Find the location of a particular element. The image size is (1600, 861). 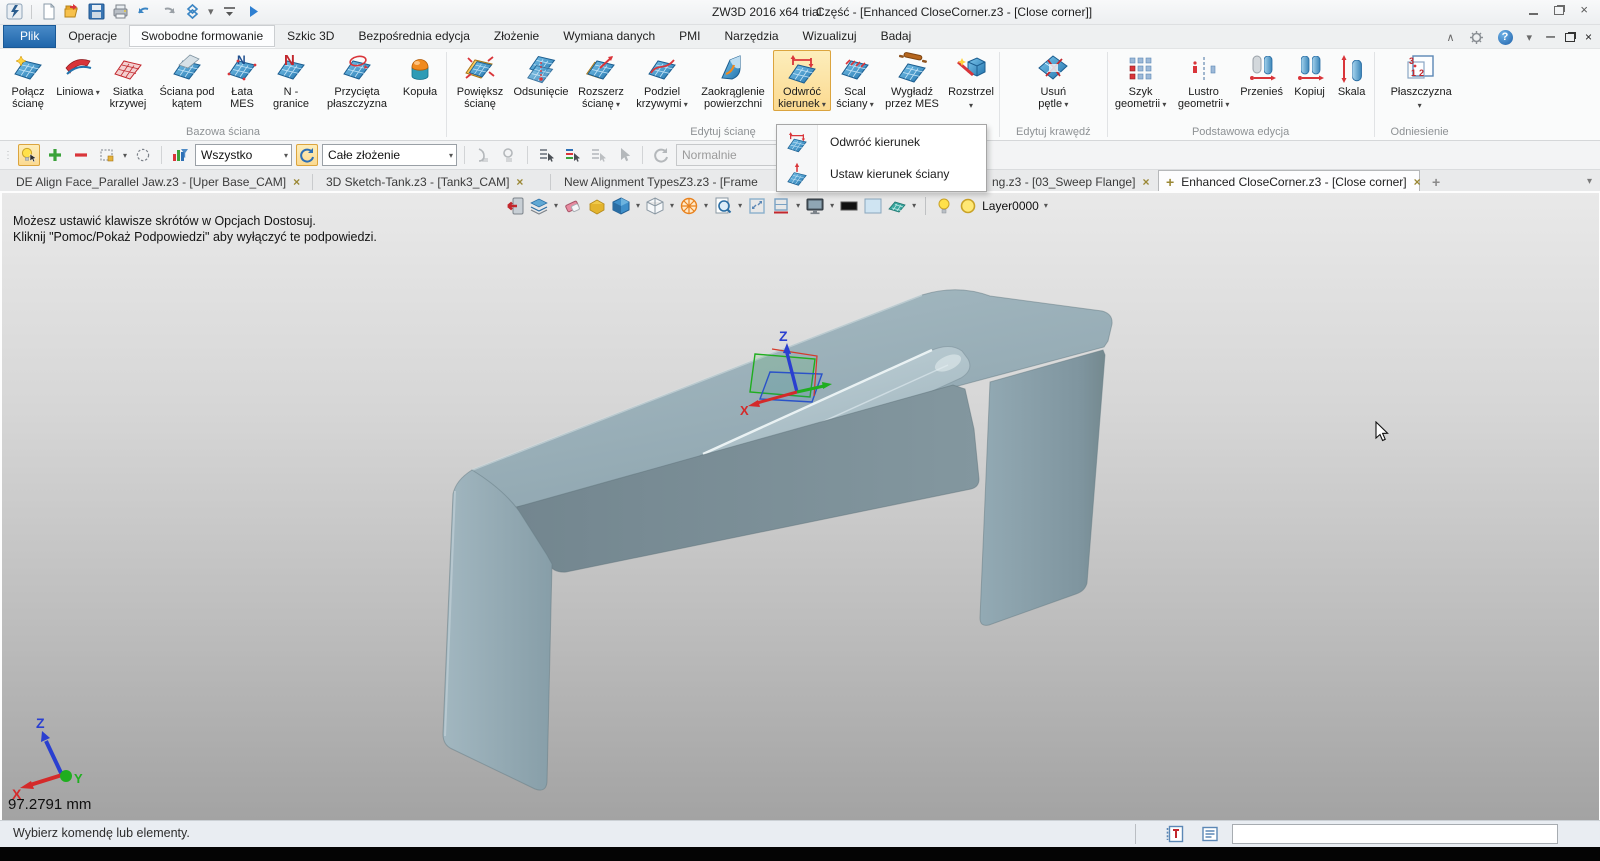

exit-view-icon is located at coordinates (515, 206).